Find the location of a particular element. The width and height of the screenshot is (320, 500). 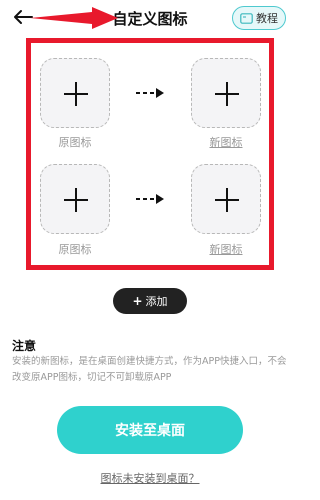

install-to-desktop-button: 安装至桌面 is located at coordinates (150, 430).